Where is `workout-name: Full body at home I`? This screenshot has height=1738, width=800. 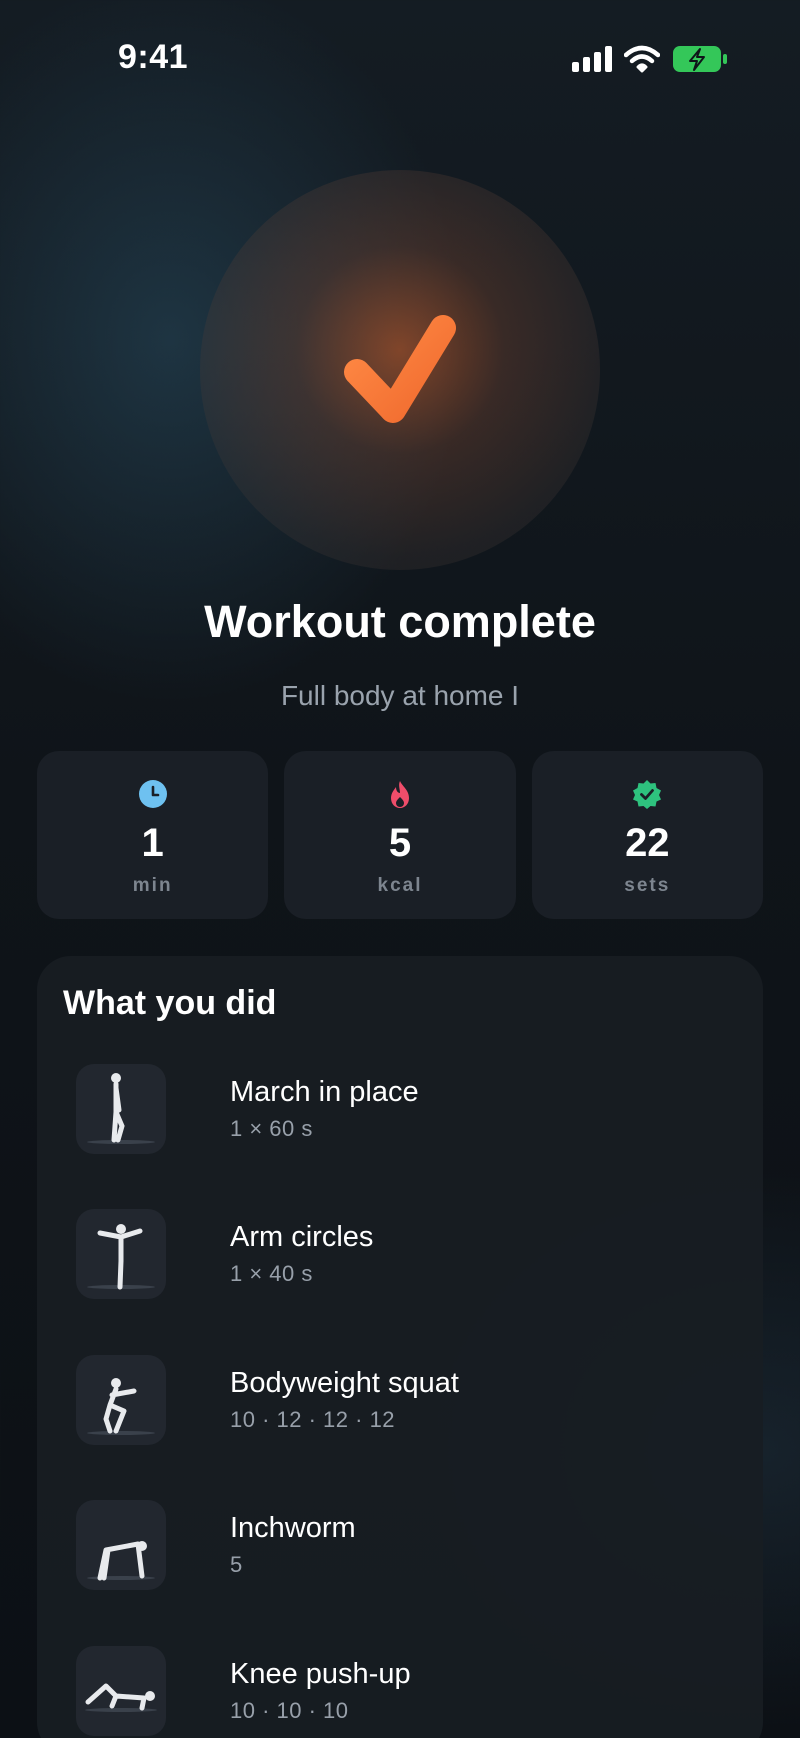
workout-name: Full body at home I is located at coordinates (400, 695).